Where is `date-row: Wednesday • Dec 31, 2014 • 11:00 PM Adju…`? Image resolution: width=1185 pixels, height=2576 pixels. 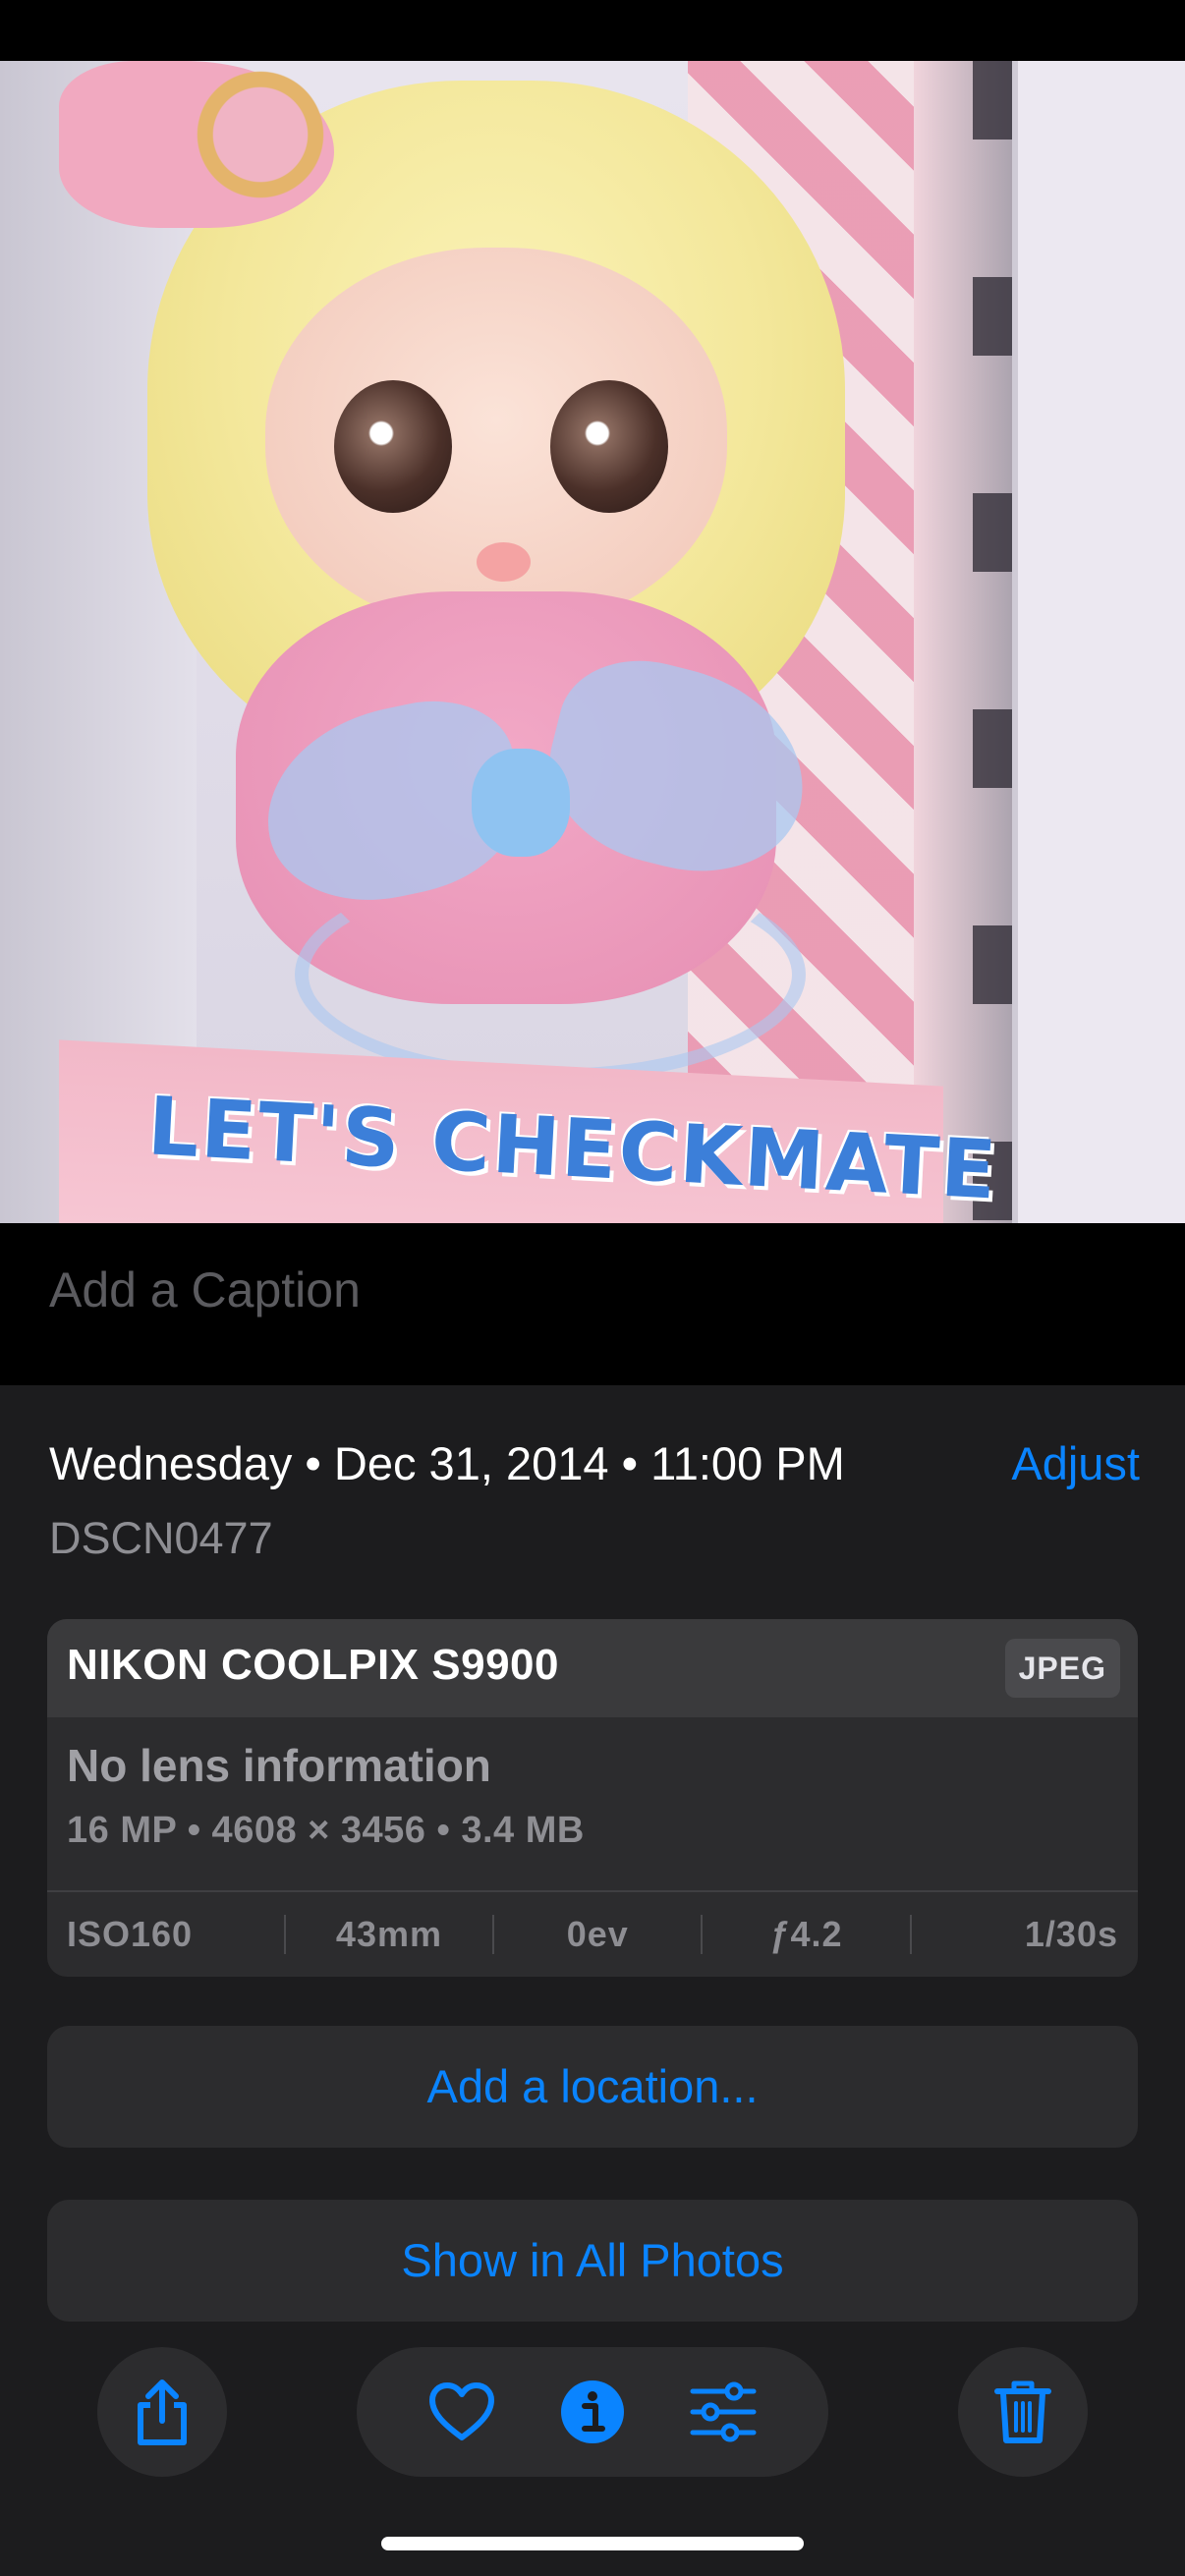
date-row: Wednesday • Dec 31, 2014 • 11:00 PM Adju… is located at coordinates (594, 1467).